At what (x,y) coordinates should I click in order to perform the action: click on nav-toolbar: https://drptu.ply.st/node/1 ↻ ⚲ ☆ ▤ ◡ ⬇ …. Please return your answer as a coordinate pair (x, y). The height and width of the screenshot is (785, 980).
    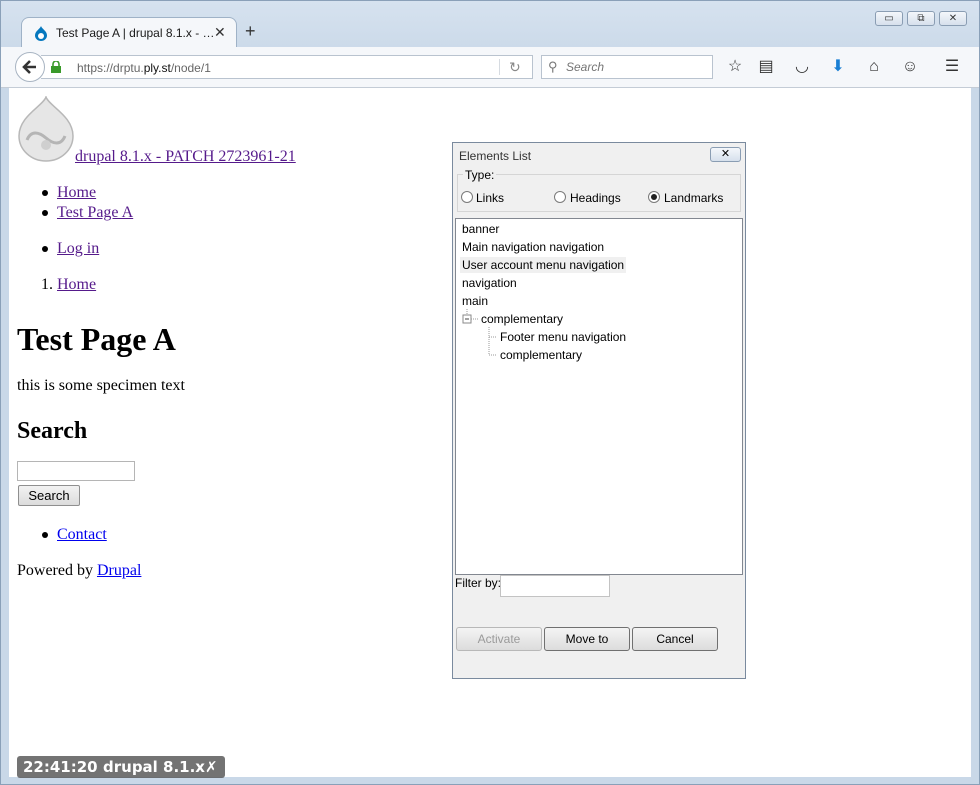
    Looking at the image, I should click on (490, 67).